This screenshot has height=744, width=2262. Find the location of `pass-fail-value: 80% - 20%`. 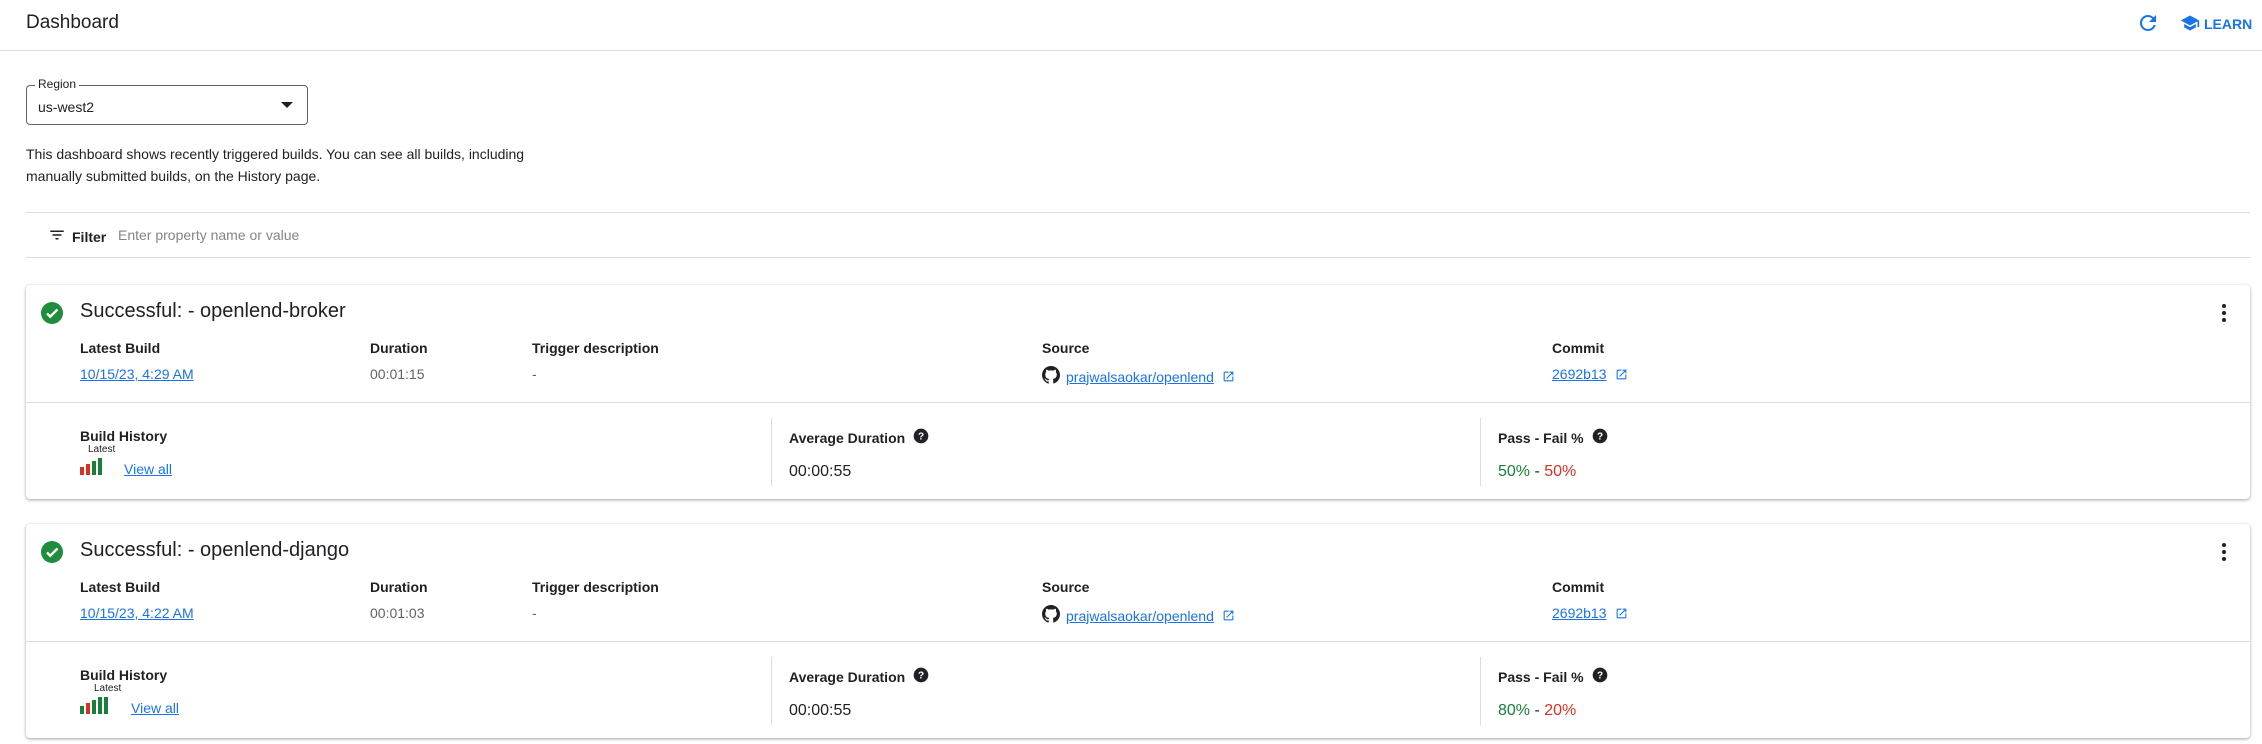

pass-fail-value: 80% - 20% is located at coordinates (1537, 711).